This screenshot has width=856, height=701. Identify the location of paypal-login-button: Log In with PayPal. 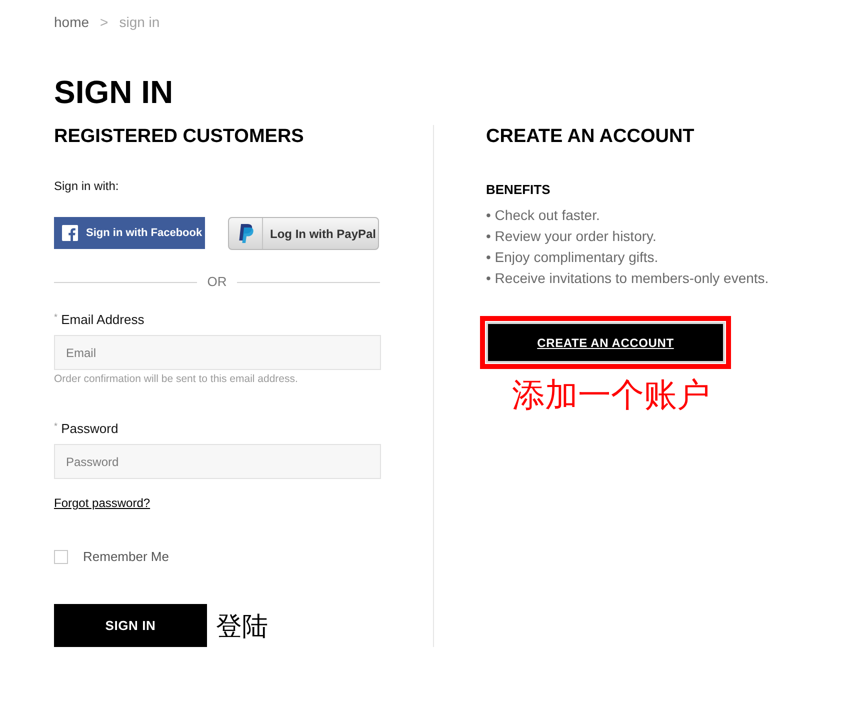
(303, 233).